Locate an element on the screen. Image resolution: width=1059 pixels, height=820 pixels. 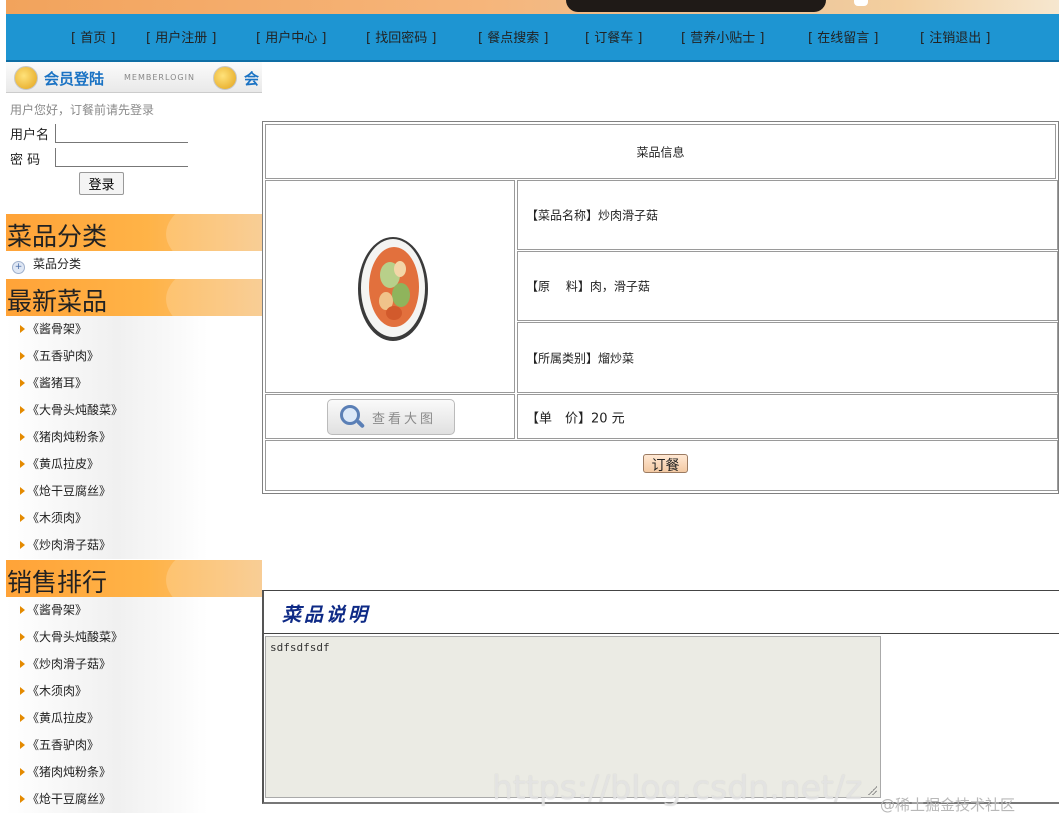
member-login-header: 会员登陆 MEMBERLOGIN 会 is located at coordinates (134, 77).